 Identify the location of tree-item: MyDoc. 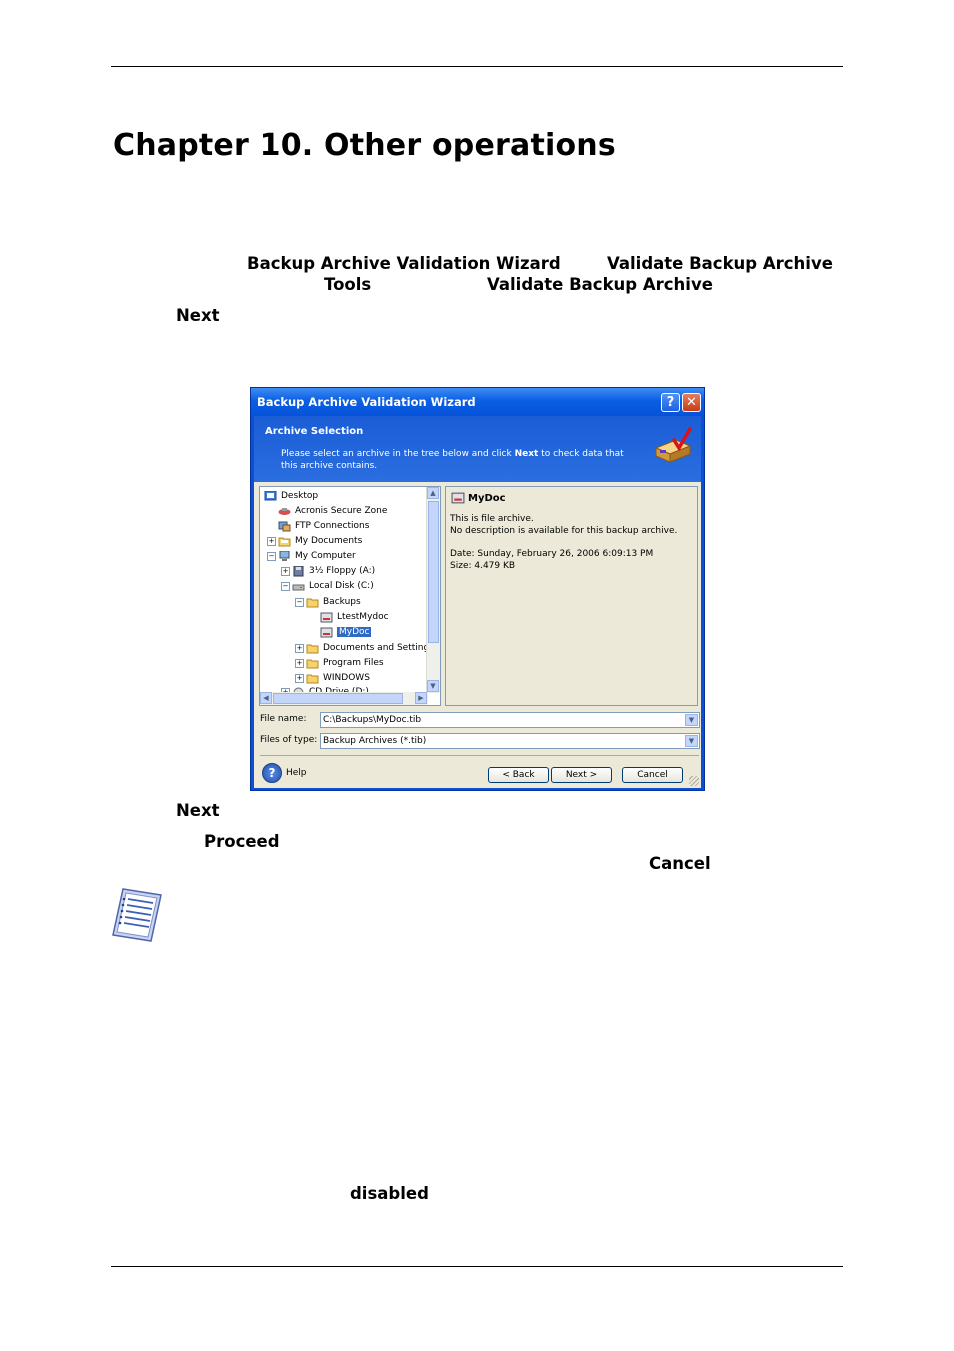
(346, 632).